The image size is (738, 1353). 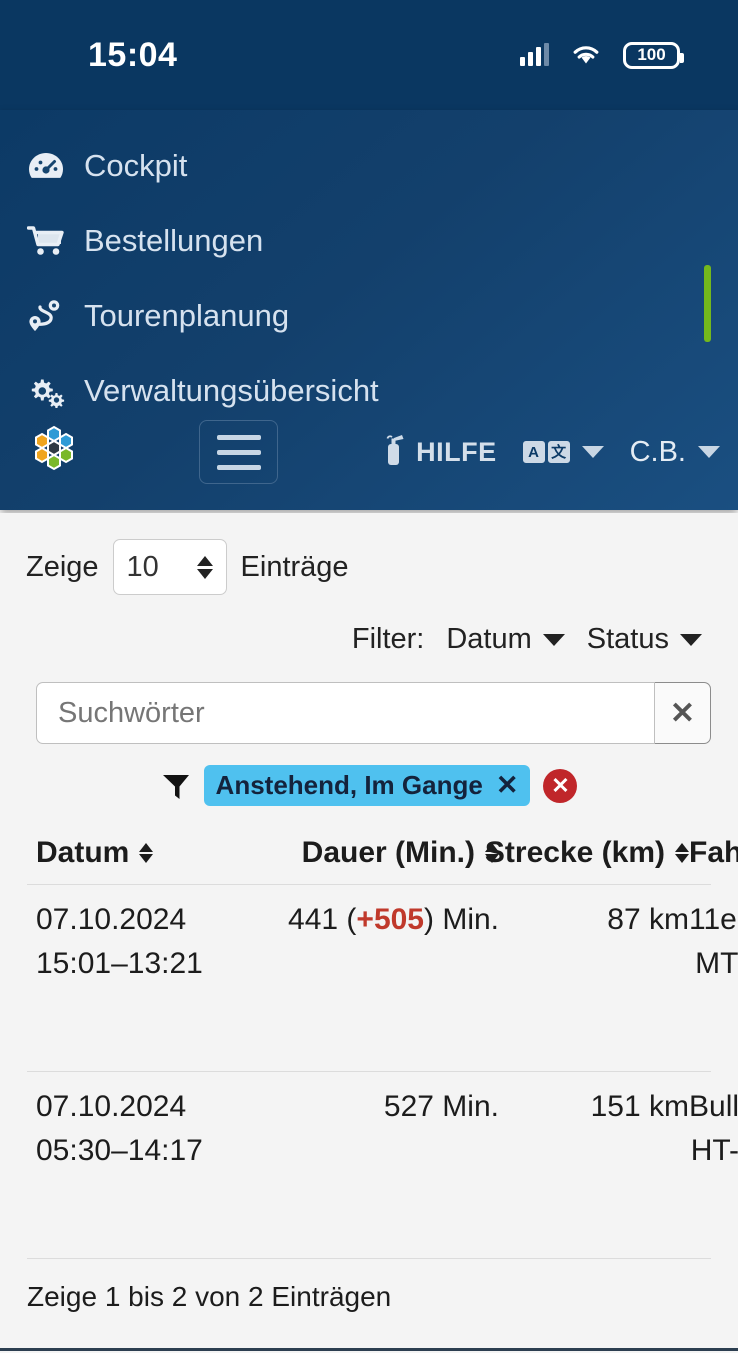 I want to click on status-bar: 15:04 100, so click(x=369, y=55).